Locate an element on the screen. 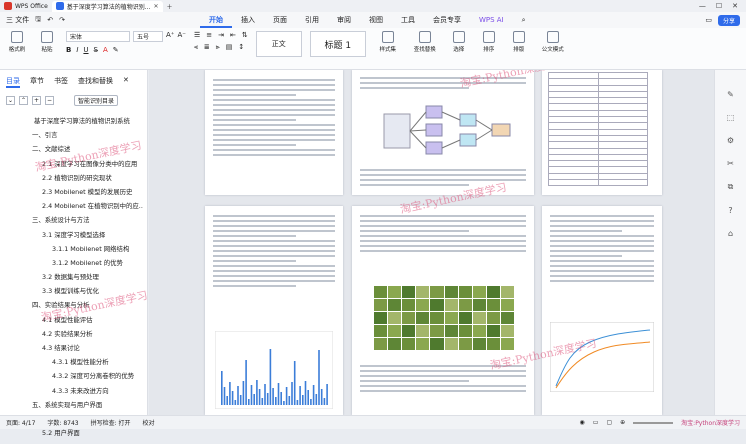 The image size is (746, 444). menu-tools: 工具 is located at coordinates (408, 20).